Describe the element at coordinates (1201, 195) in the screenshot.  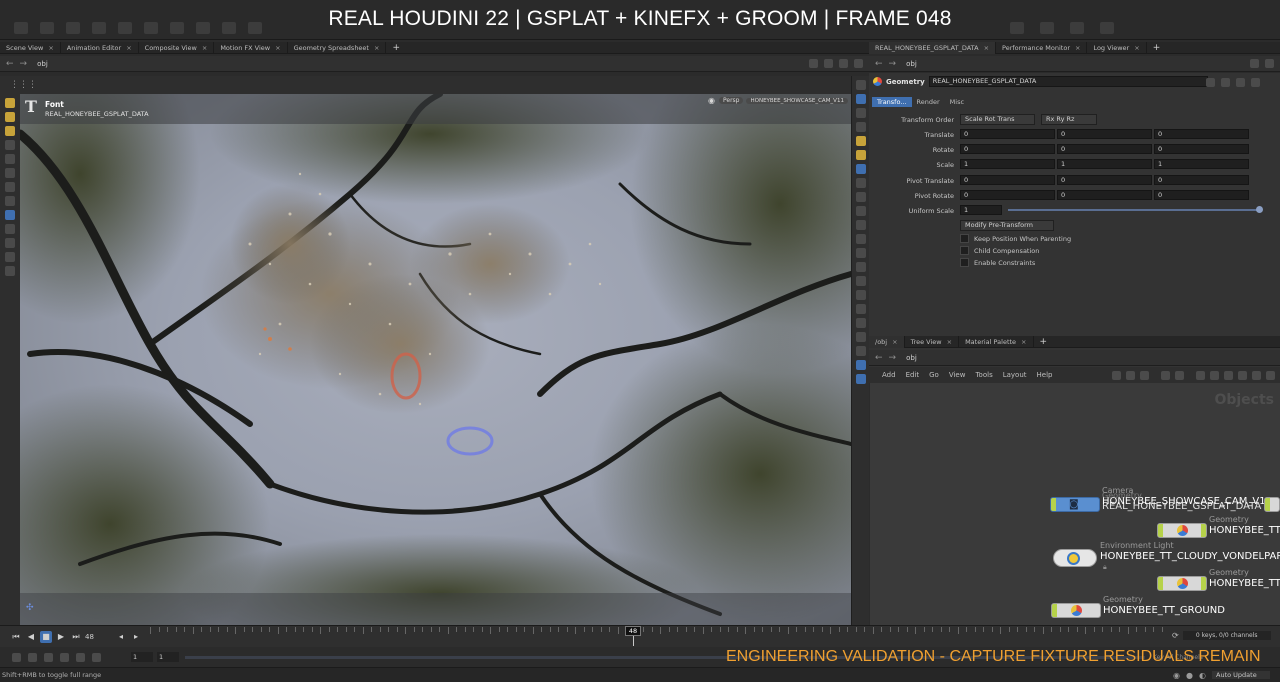
I see `pivot-rotate-z-field: 0` at that location.